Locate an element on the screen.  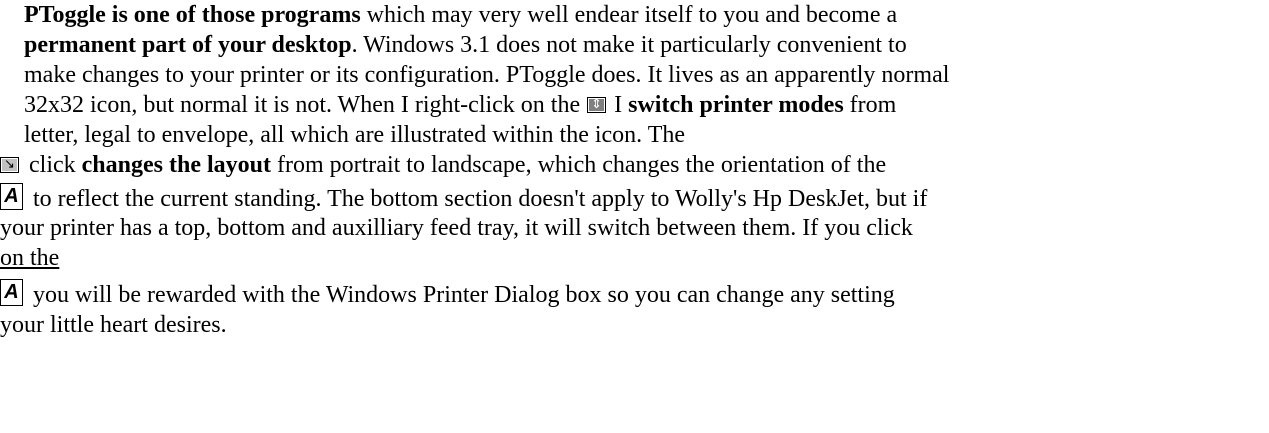
emphasis-program: PToggle is one of those programs is located at coordinates (192, 15).